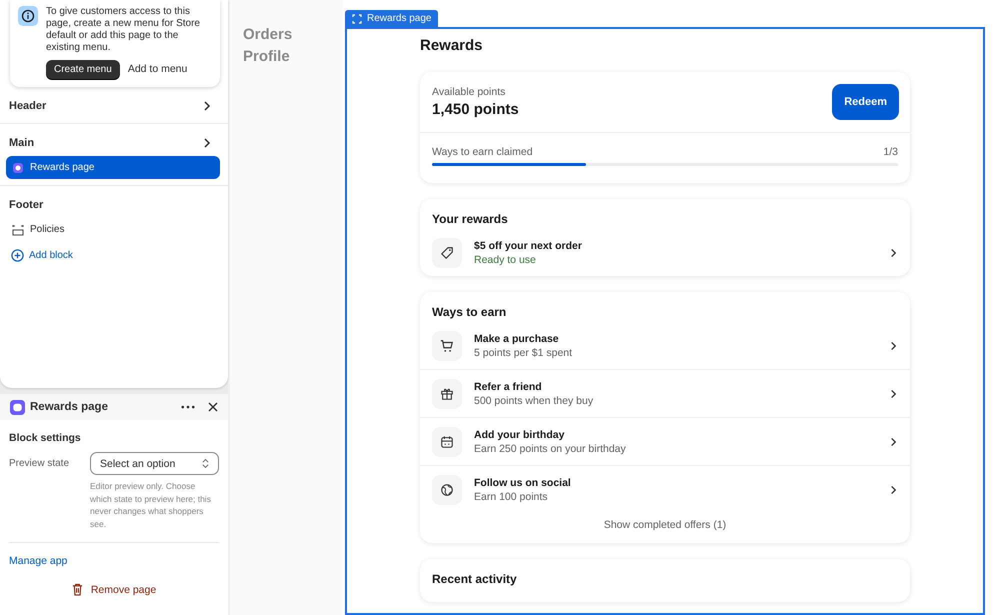  What do you see at coordinates (77, 589) in the screenshot?
I see `trash-icon` at bounding box center [77, 589].